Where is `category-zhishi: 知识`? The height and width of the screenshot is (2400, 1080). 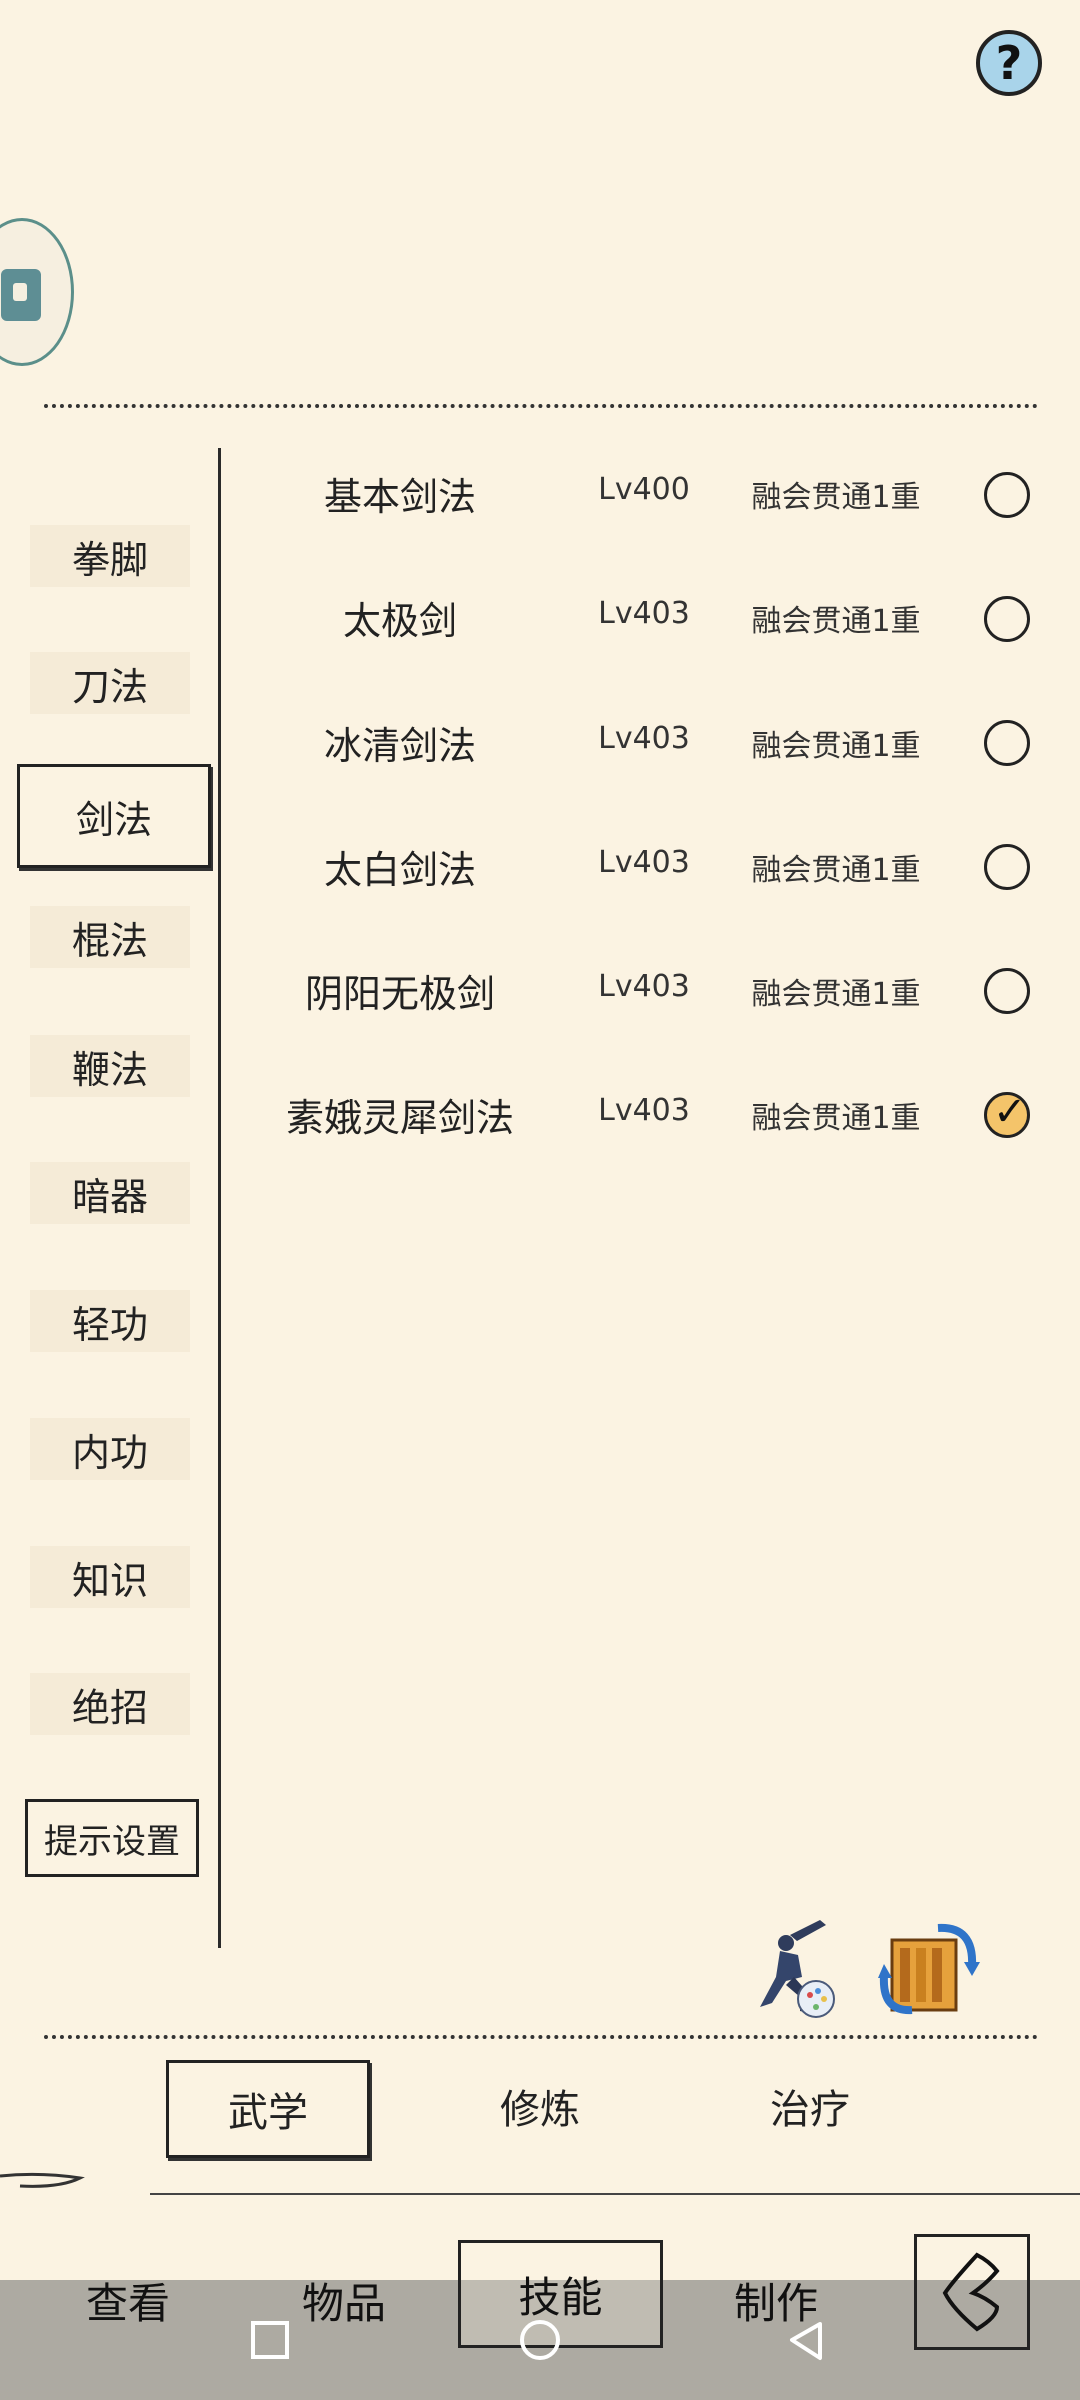 category-zhishi: 知识 is located at coordinates (110, 1577).